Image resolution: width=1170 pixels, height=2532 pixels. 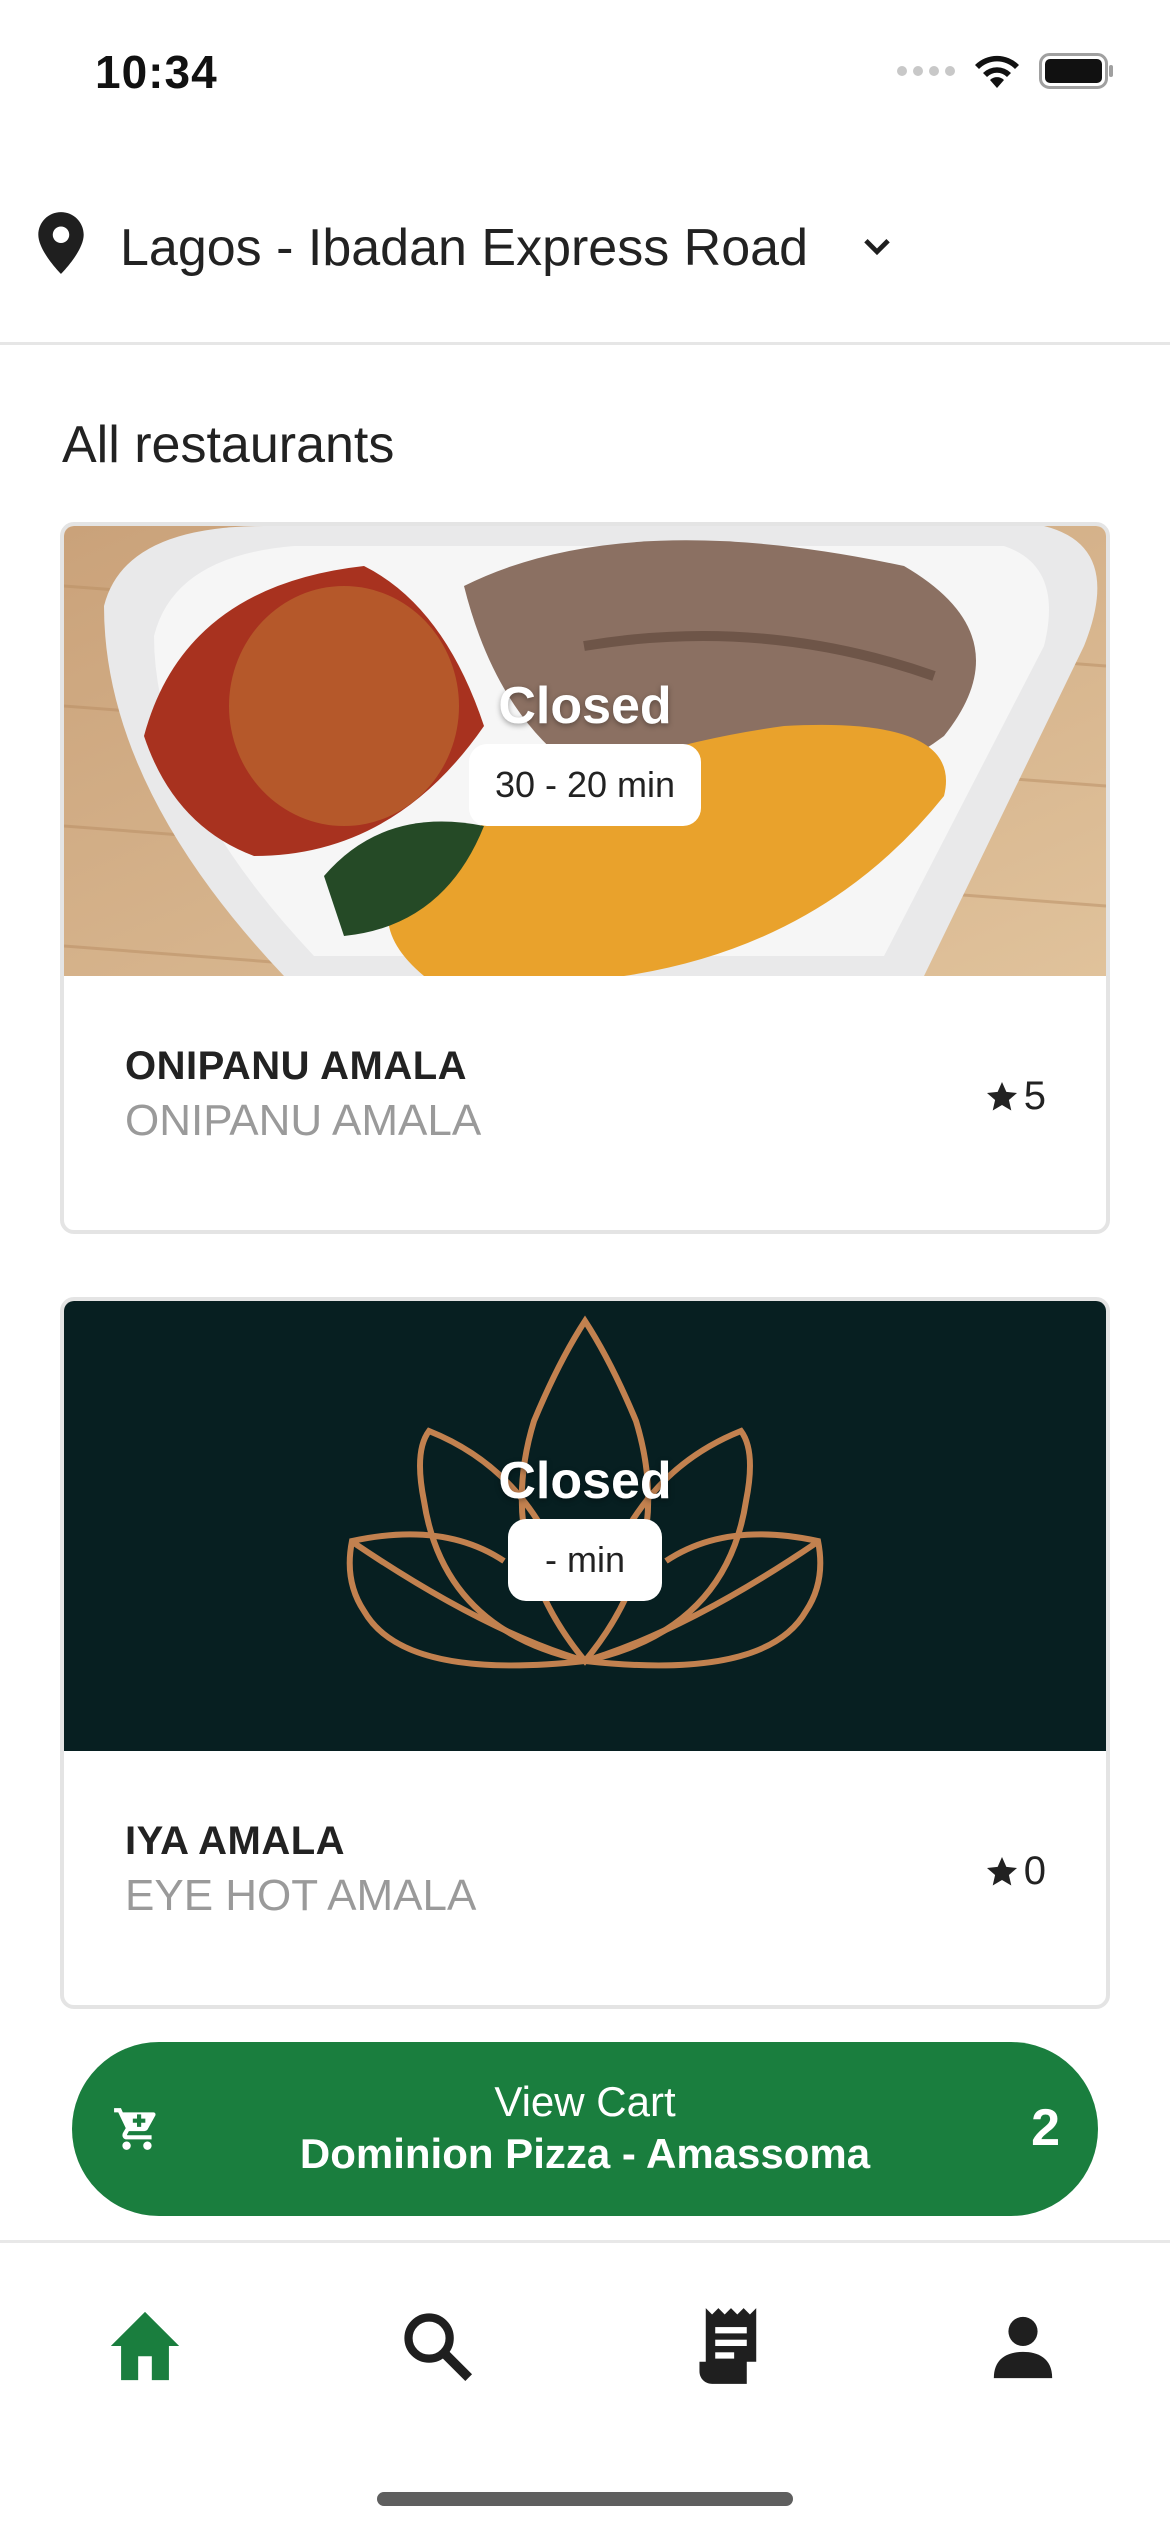 I want to click on receipt-icon, so click(x=728, y=2346).